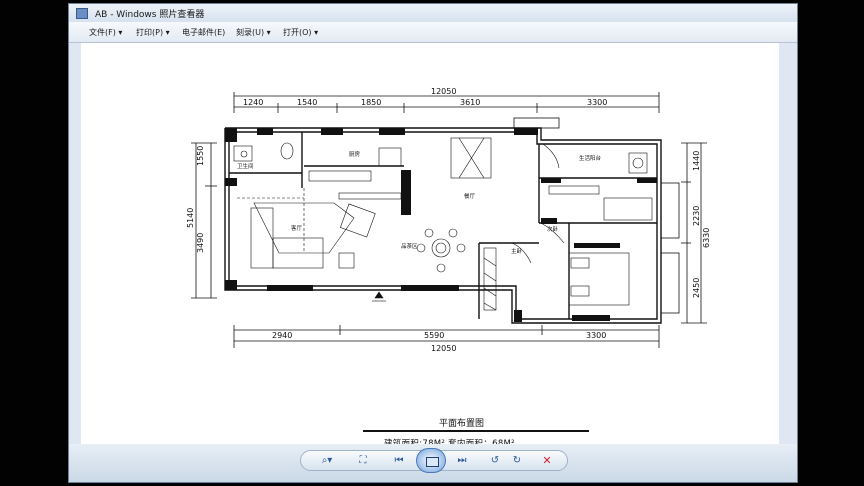 This screenshot has height=486, width=864. Describe the element at coordinates (547, 460) in the screenshot. I see `delete-icon: ✕` at that location.